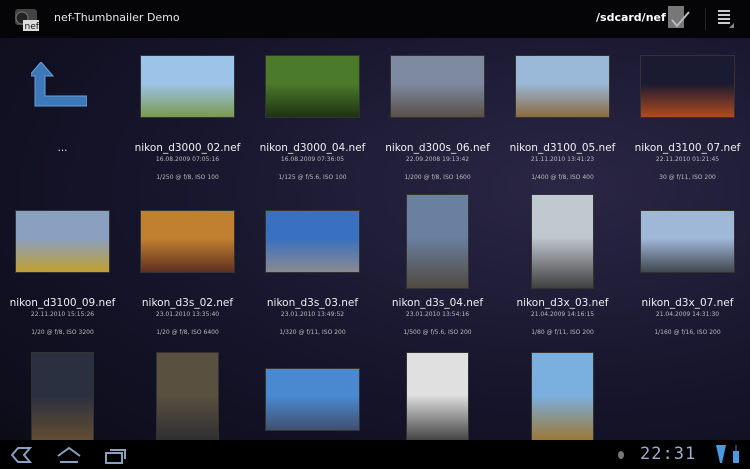 Image resolution: width=750 pixels, height=469 pixels. Describe the element at coordinates (375, 454) in the screenshot. I see `system-bar: 22:31` at that location.